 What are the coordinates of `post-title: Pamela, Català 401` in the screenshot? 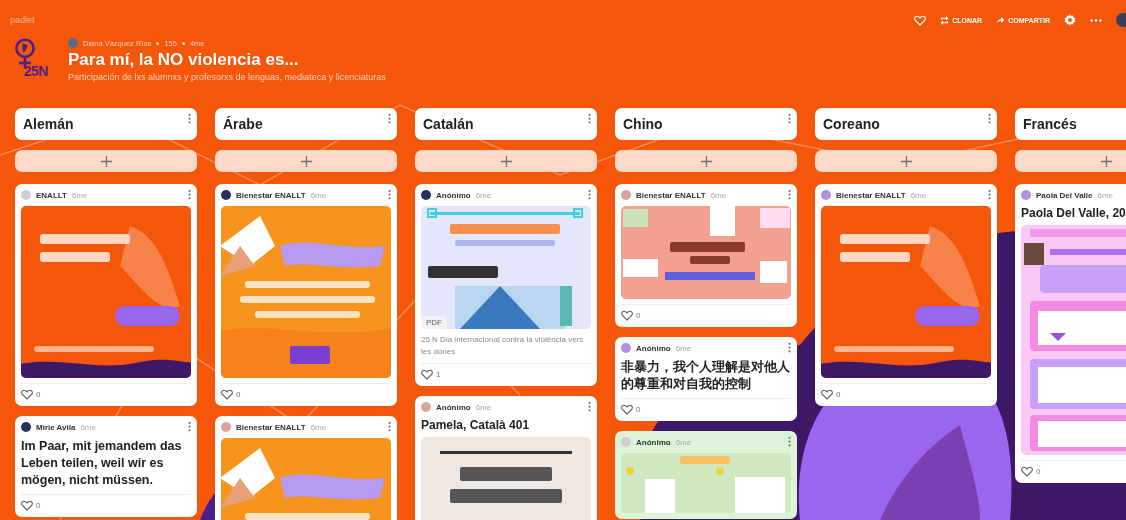 It's located at (476, 425).